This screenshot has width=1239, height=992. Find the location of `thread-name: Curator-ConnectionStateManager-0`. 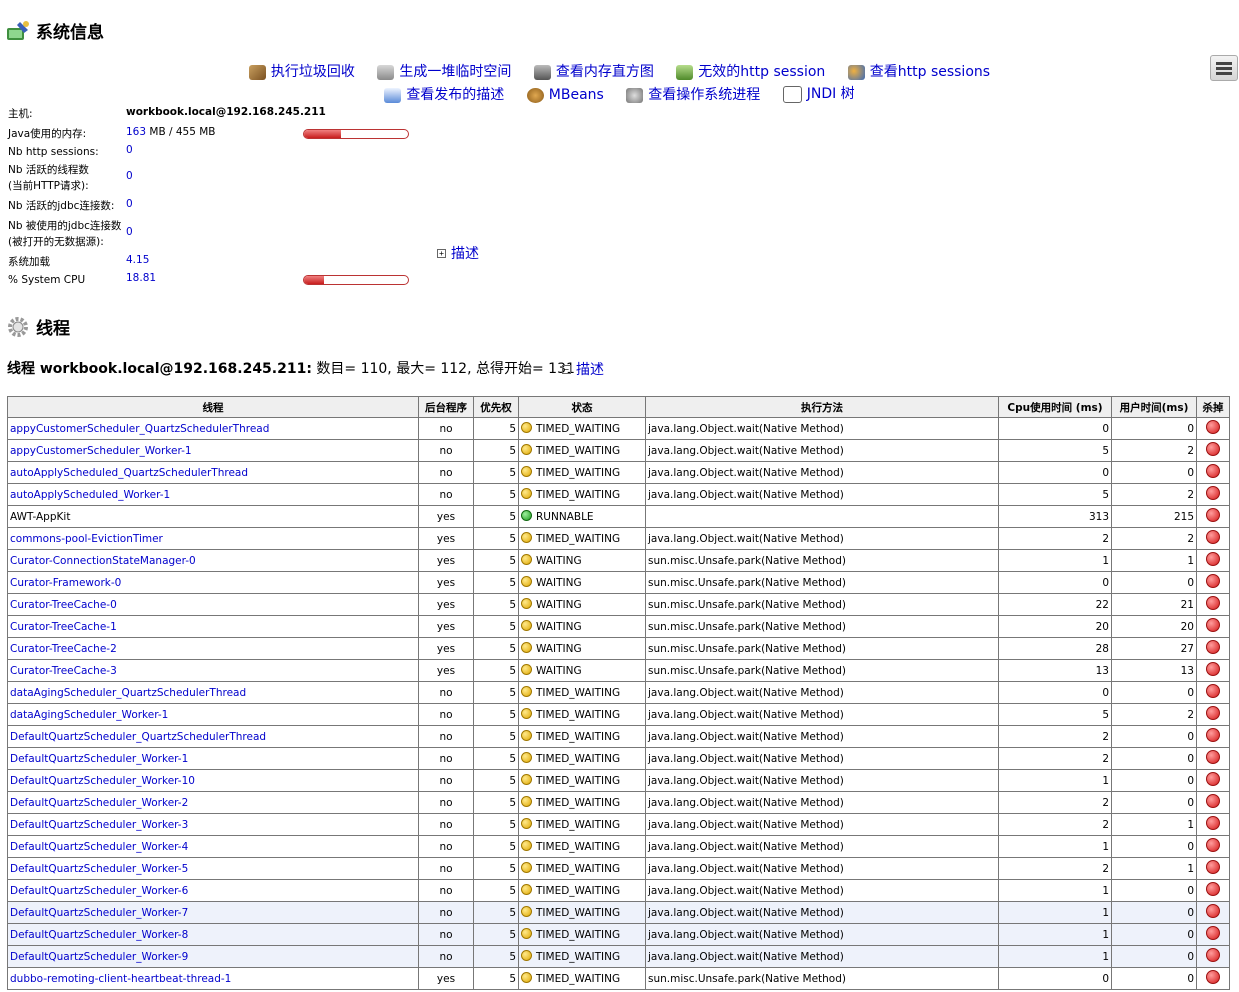

thread-name: Curator-ConnectionStateManager-0 is located at coordinates (103, 561).